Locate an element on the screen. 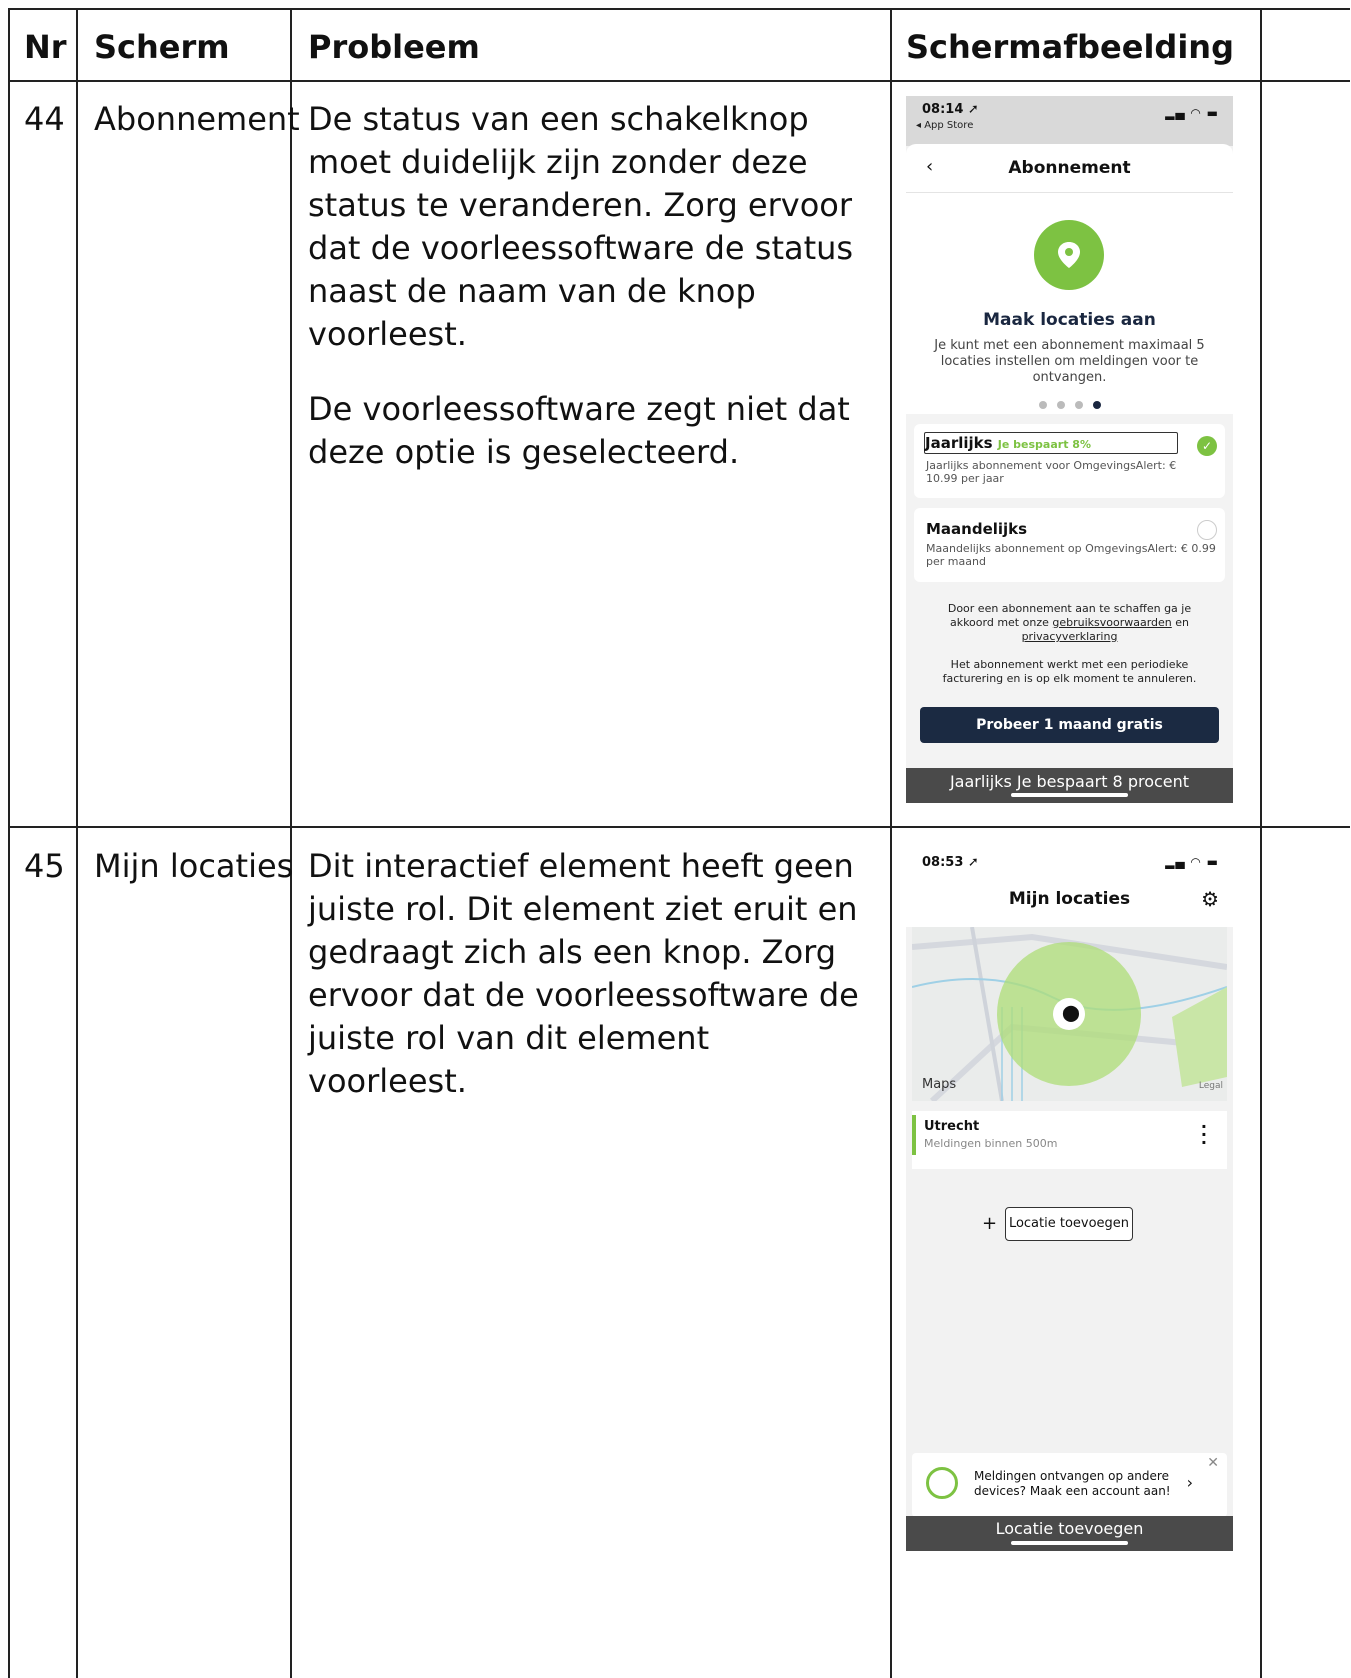 This screenshot has height=1678, width=1351. chevron-right-icon: › is located at coordinates (1189, 1482).